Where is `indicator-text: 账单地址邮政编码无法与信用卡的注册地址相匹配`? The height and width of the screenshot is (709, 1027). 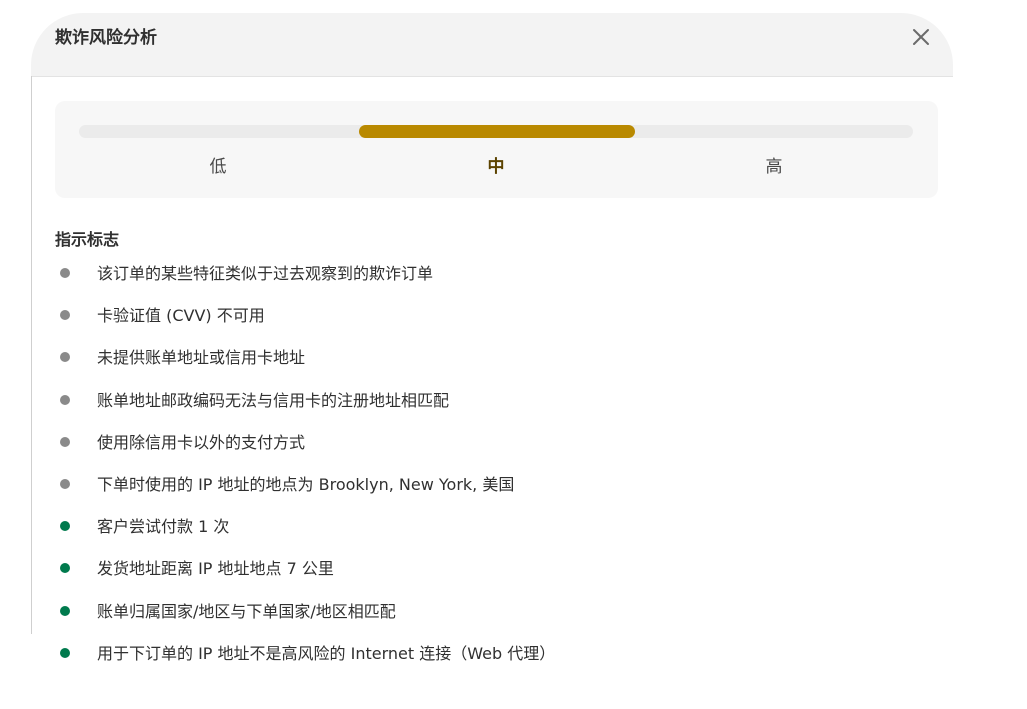 indicator-text: 账单地址邮政编码无法与信用卡的注册地址相匹配 is located at coordinates (273, 400).